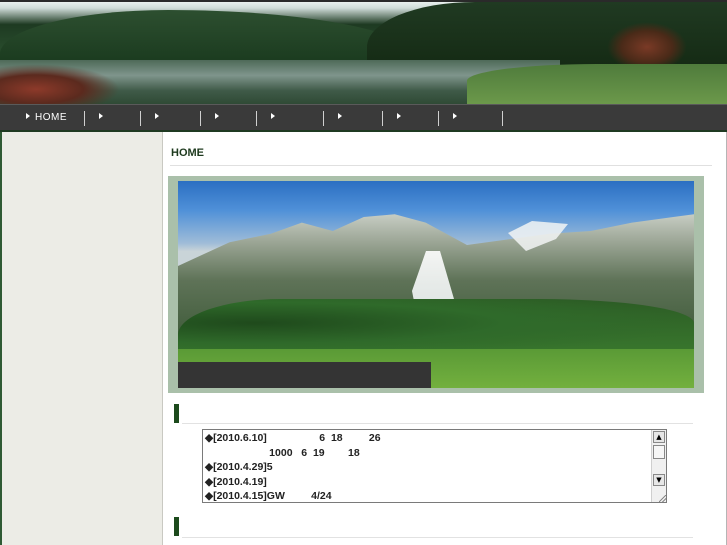 Image resolution: width=727 pixels, height=545 pixels. I want to click on resize-grip-icon, so click(662, 498).